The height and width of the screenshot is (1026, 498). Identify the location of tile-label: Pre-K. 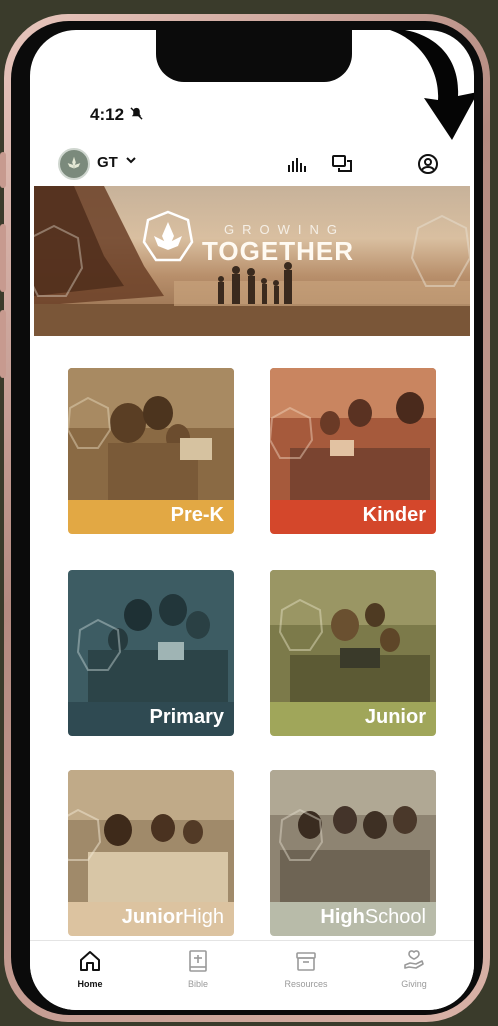
(197, 515).